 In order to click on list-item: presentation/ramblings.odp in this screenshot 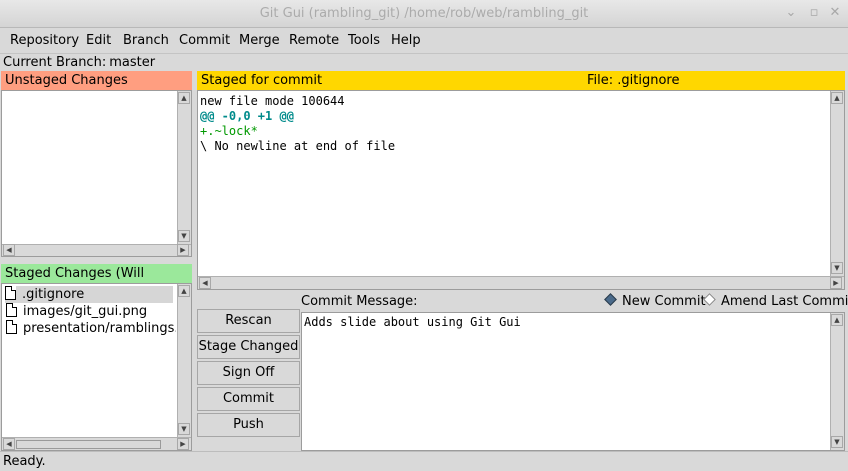, I will do `click(91, 328)`.